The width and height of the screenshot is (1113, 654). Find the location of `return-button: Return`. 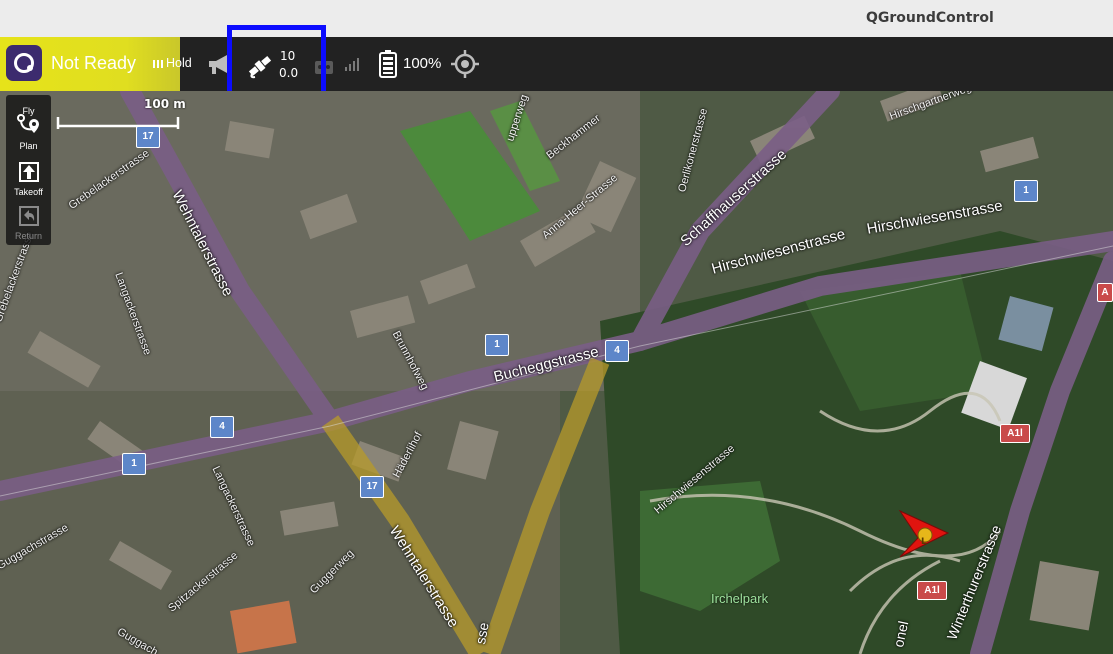

return-button: Return is located at coordinates (28, 223).